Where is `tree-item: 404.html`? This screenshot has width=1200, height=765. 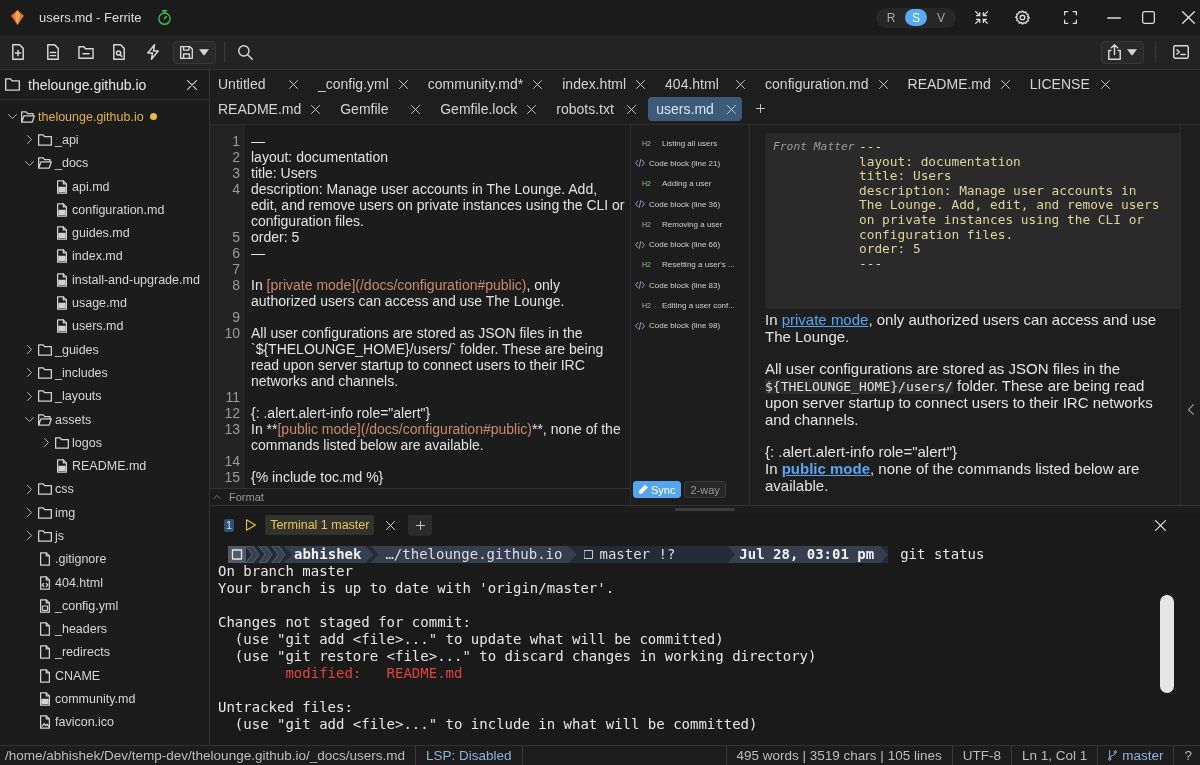
tree-item: 404.html is located at coordinates (79, 582).